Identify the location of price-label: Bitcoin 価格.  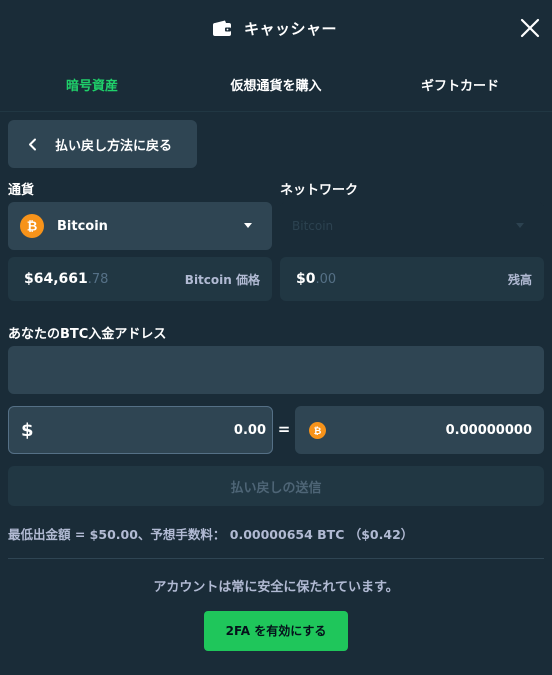
(222, 279).